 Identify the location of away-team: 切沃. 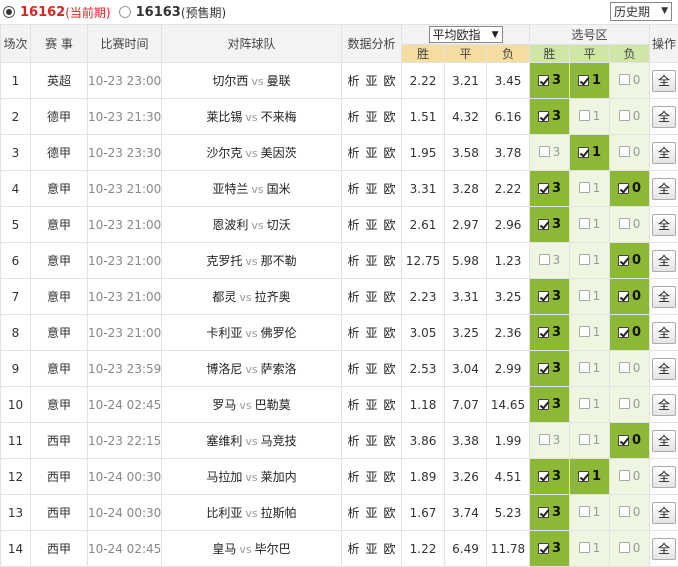
(279, 225).